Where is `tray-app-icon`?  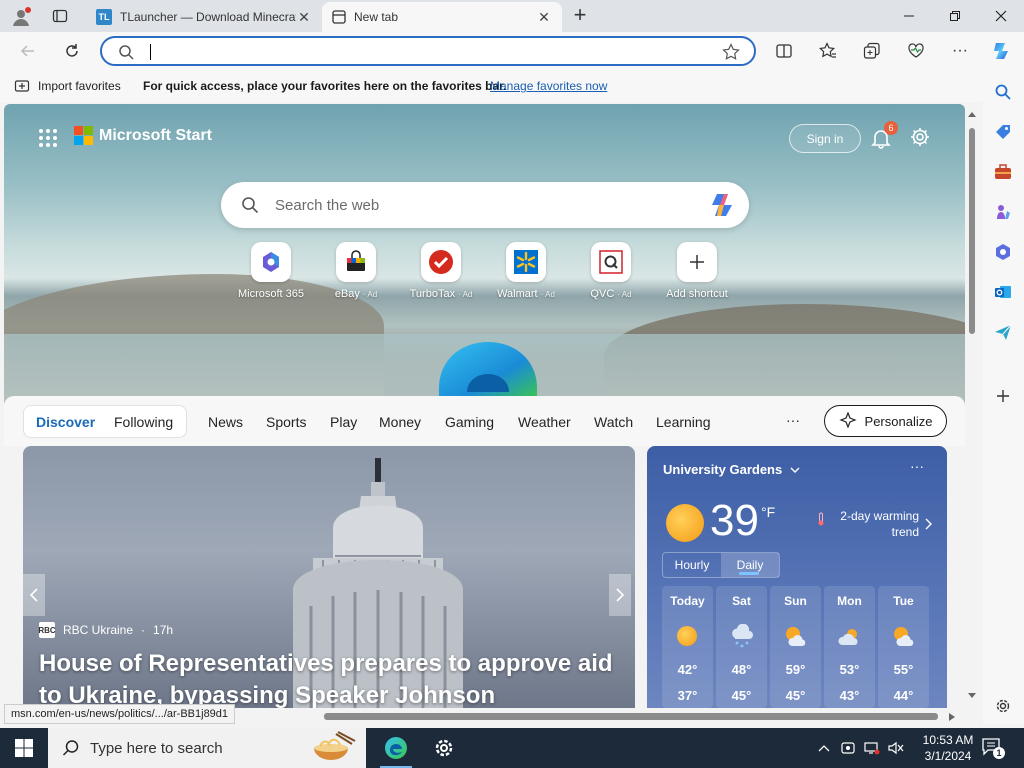 tray-app-icon is located at coordinates (848, 748).